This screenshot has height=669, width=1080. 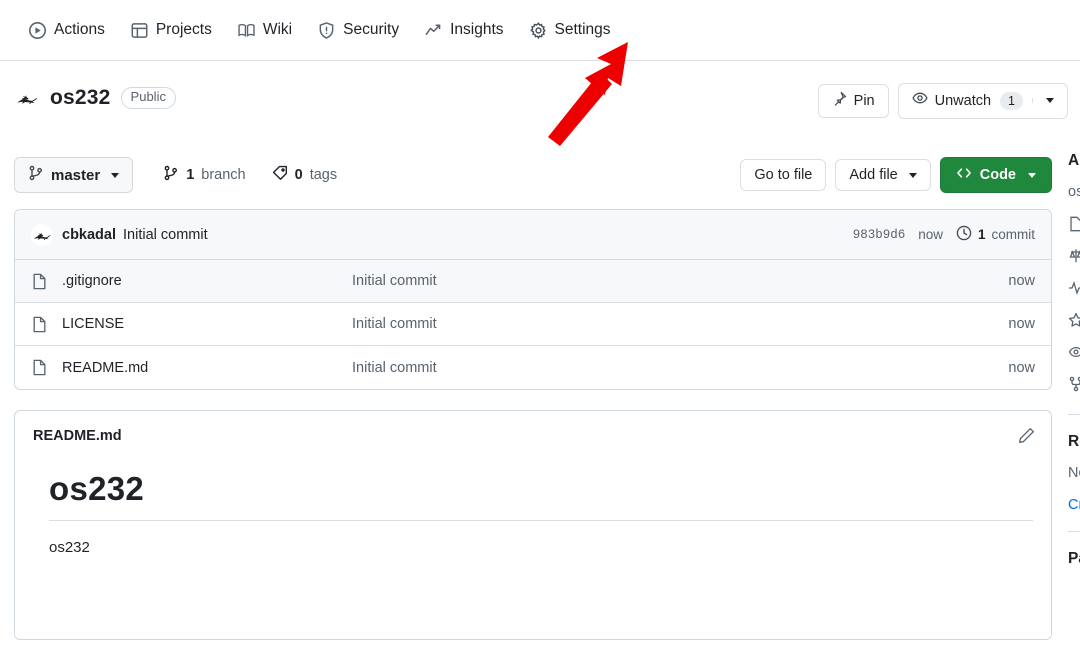 What do you see at coordinates (1074, 441) in the screenshot?
I see `releases-heading: Releases` at bounding box center [1074, 441].